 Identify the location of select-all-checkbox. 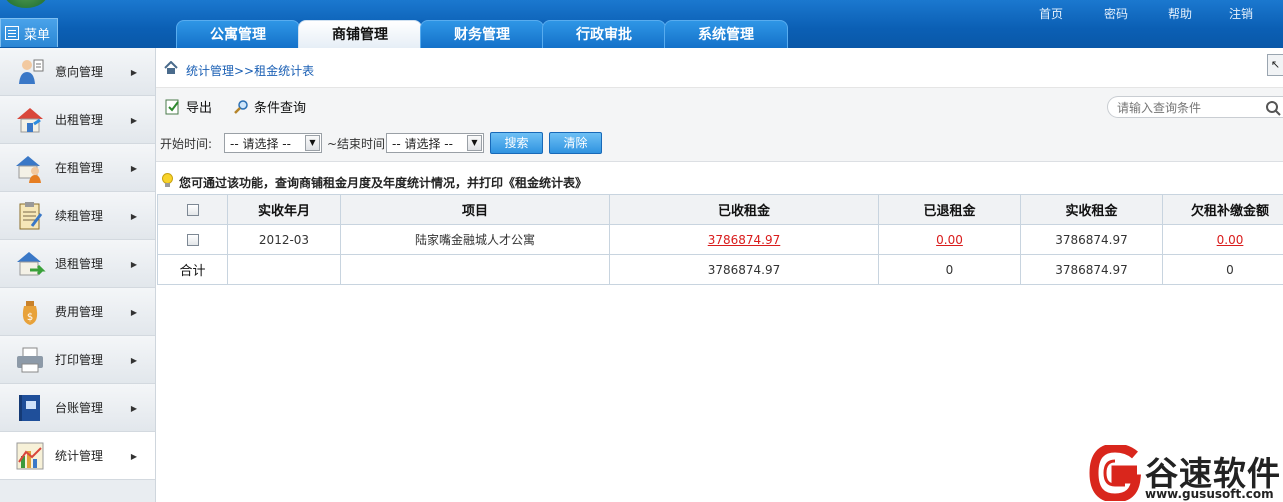
(192, 209).